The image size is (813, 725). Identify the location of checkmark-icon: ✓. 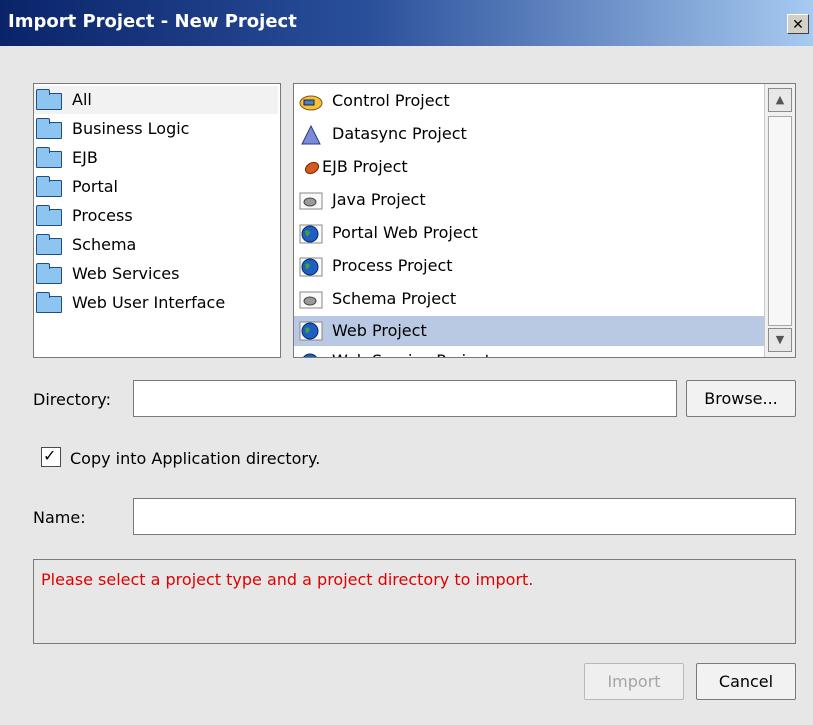
(50, 455).